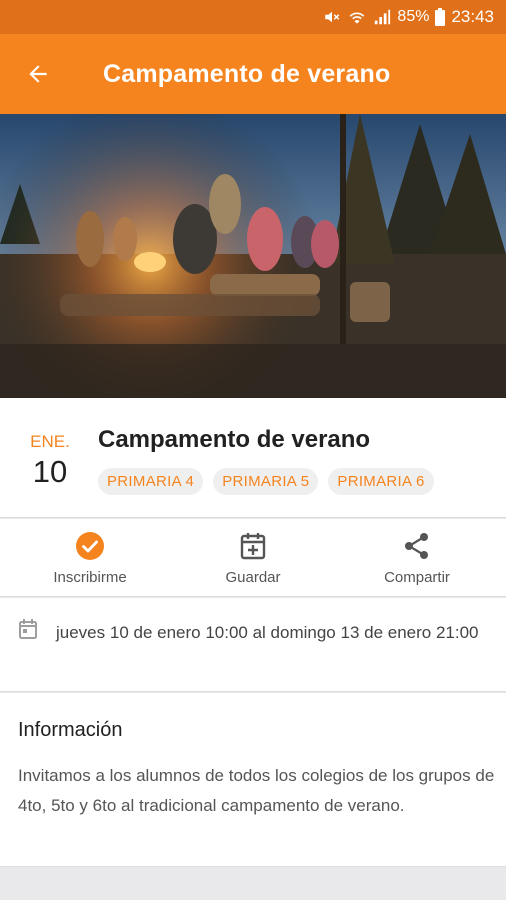 The image size is (506, 900). Describe the element at coordinates (383, 17) in the screenshot. I see `signal-icon` at that location.